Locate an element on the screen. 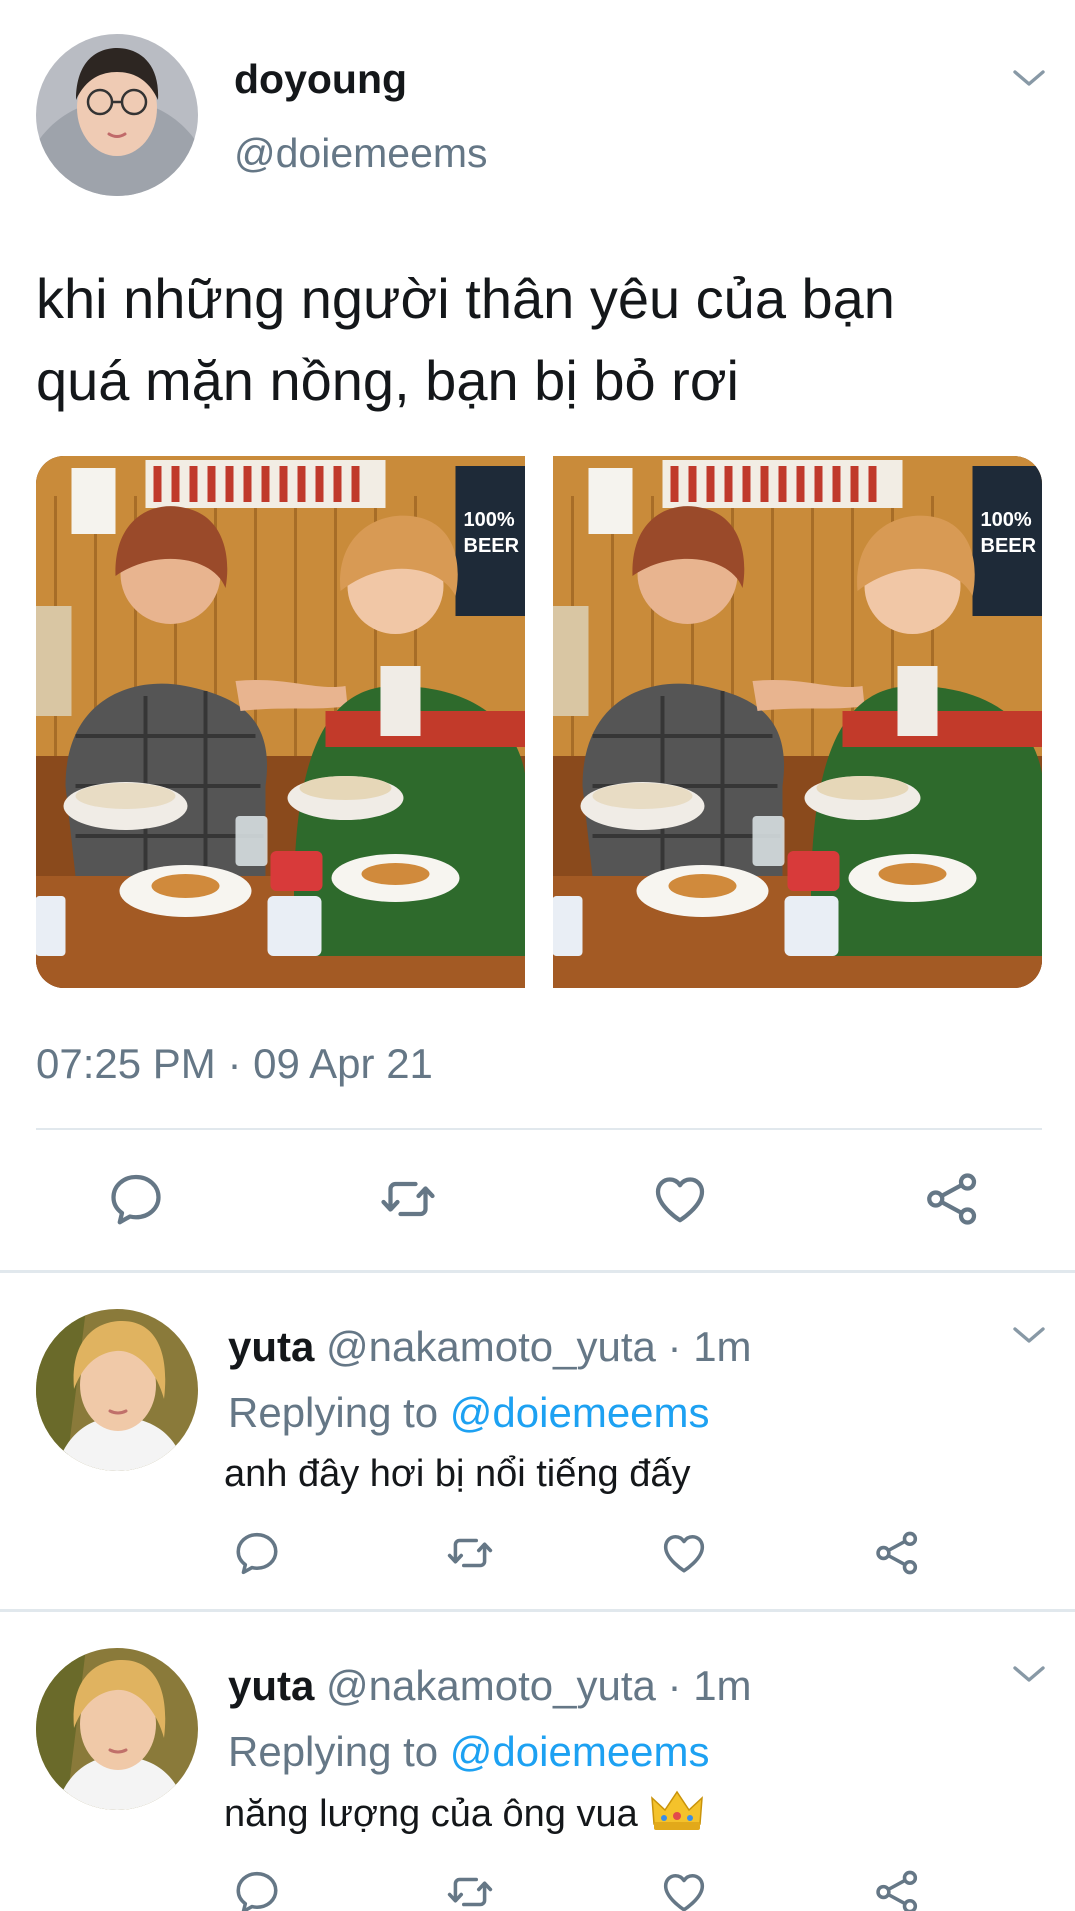  author-avatar is located at coordinates (117, 115).